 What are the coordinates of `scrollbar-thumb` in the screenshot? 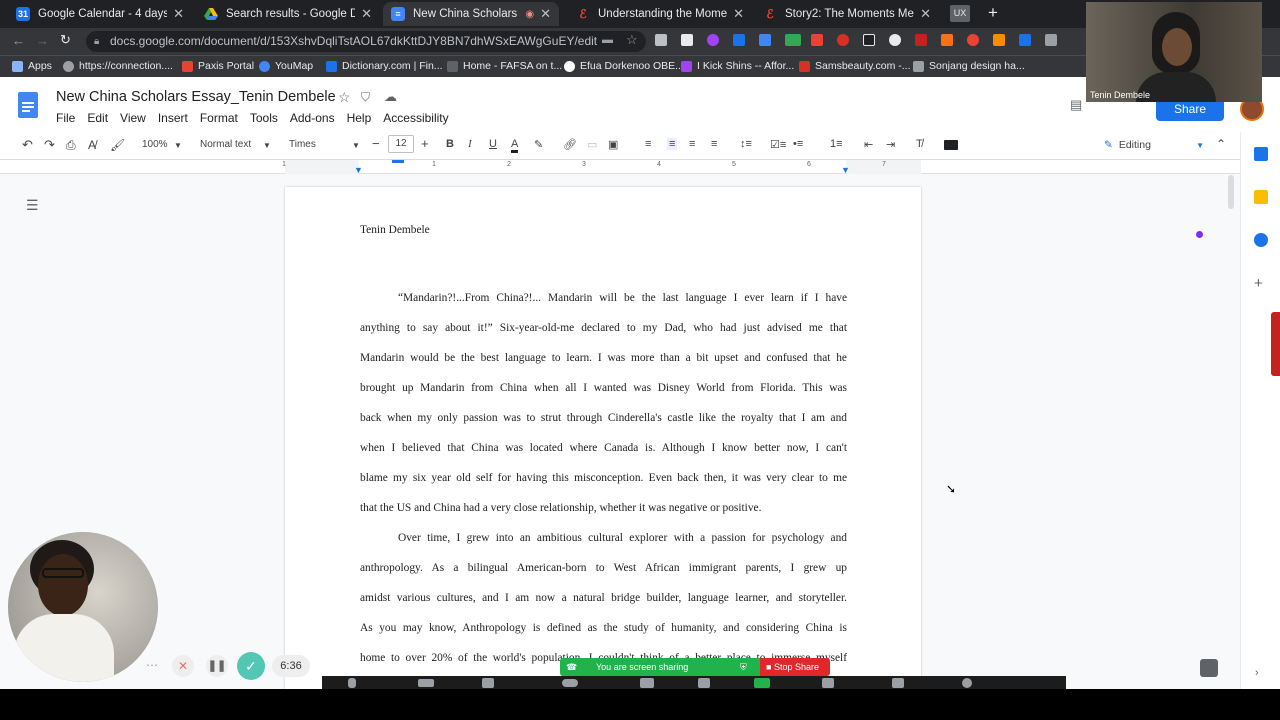 It's located at (1231, 192).